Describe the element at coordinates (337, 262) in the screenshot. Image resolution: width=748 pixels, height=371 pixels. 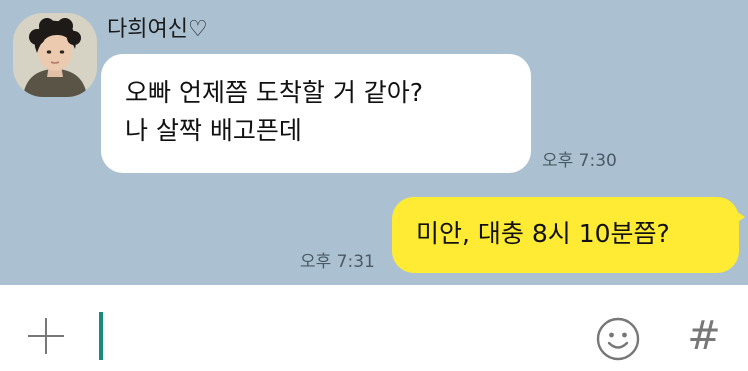
I see `message-timestamp: 오후 7:31` at that location.